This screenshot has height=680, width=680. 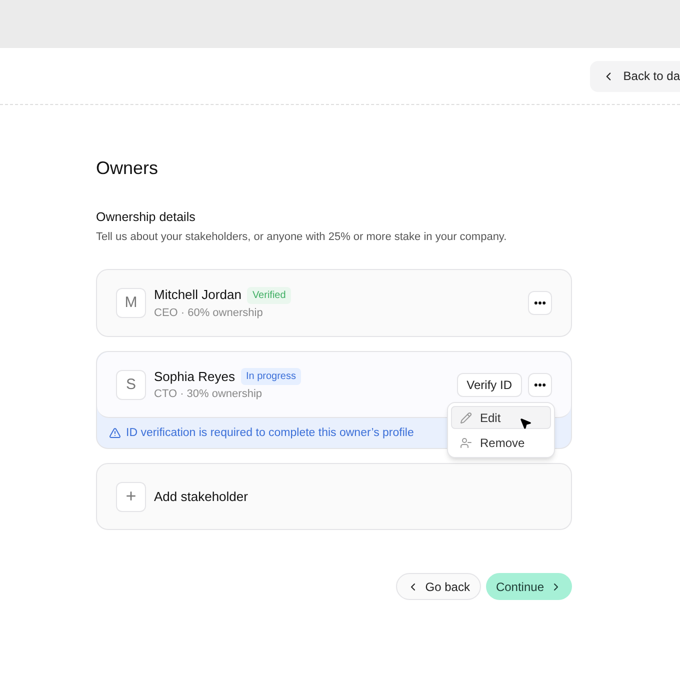 I want to click on back-to-dashboard-button: Back to da, so click(x=635, y=76).